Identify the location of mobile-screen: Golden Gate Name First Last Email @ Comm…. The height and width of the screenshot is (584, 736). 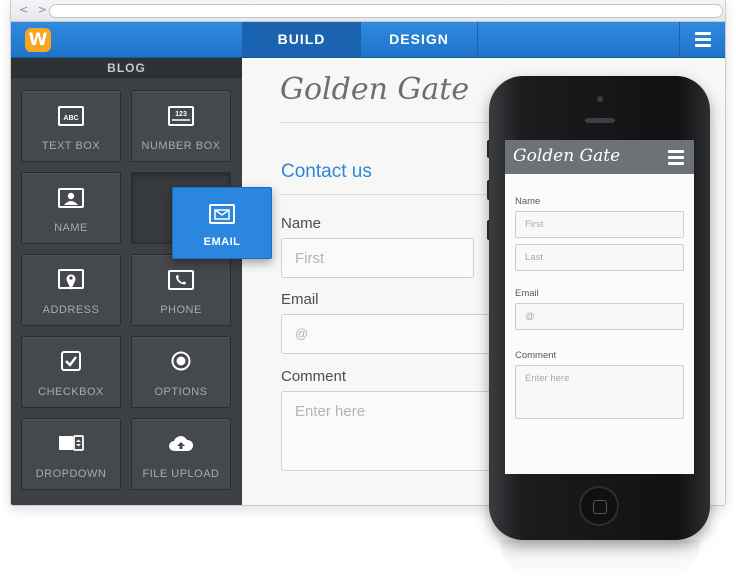
(599, 307).